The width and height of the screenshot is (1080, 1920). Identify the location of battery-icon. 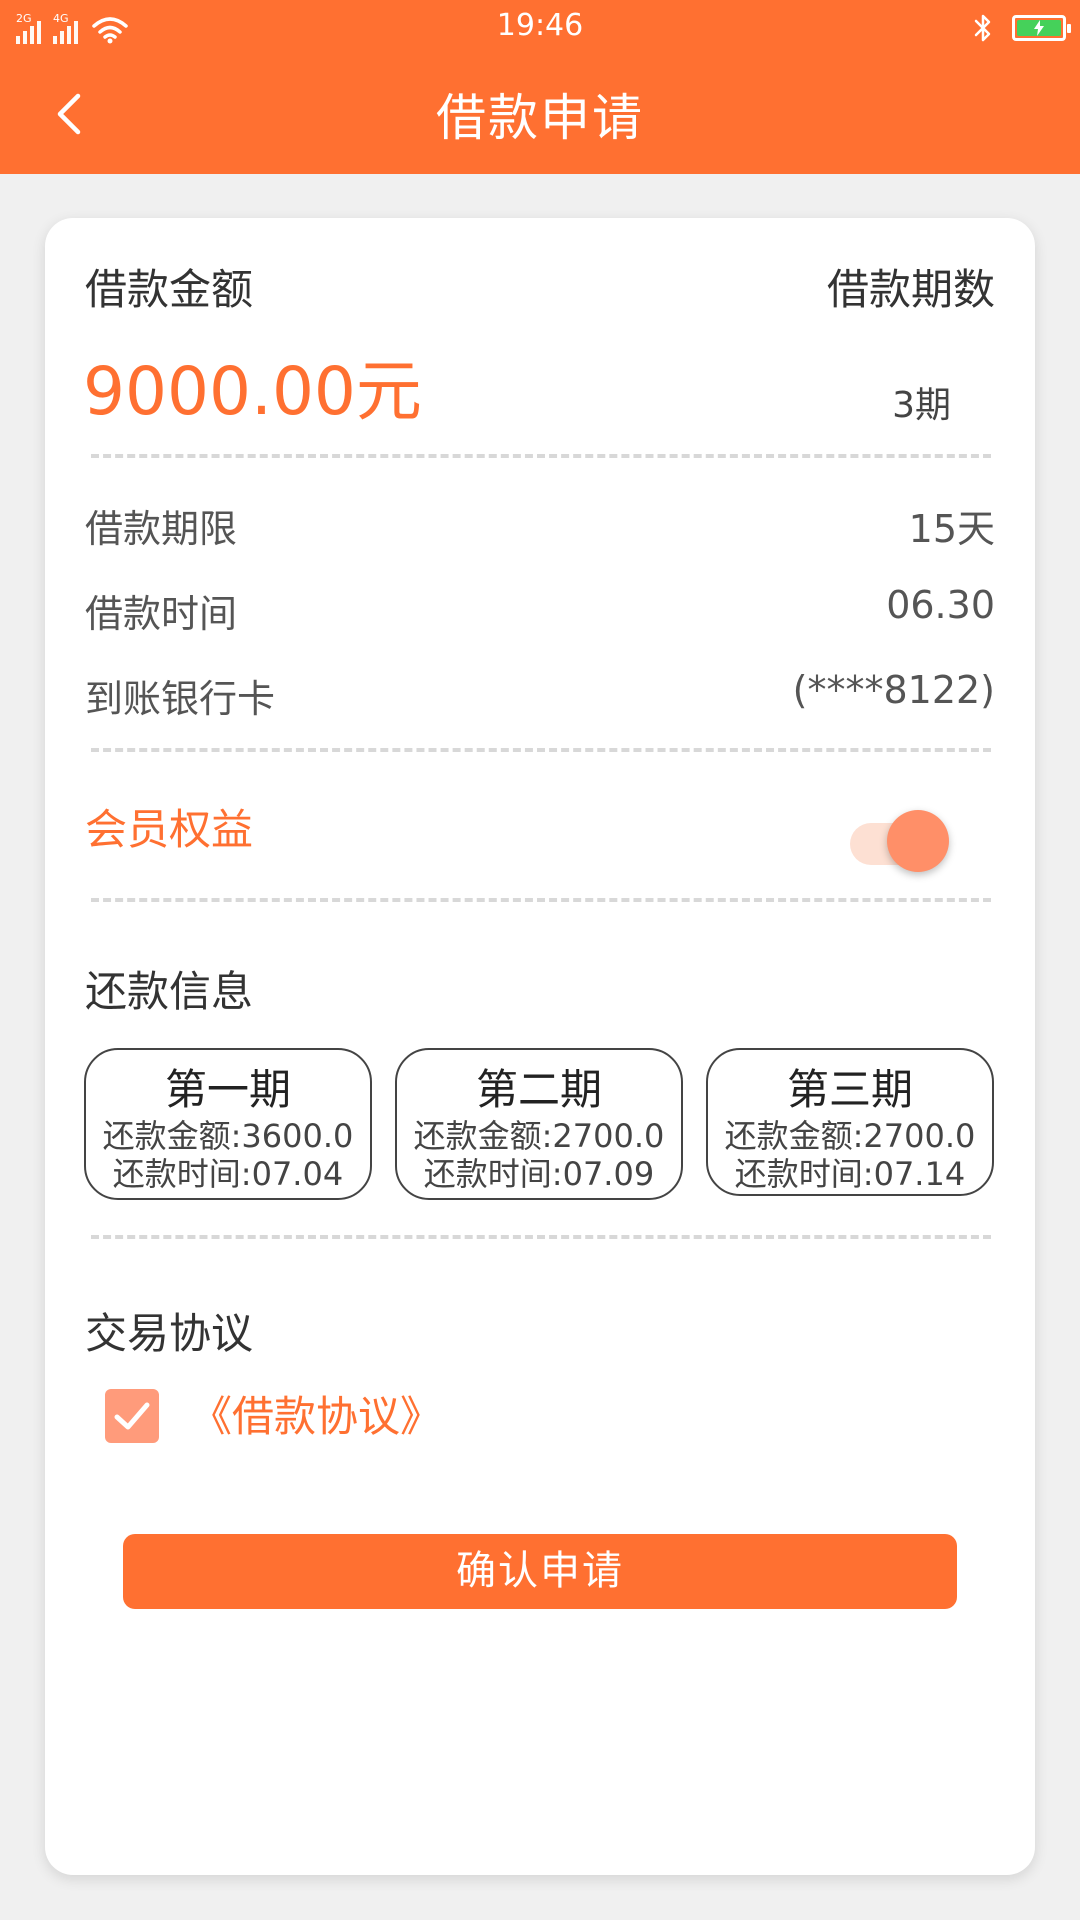
(1041, 28).